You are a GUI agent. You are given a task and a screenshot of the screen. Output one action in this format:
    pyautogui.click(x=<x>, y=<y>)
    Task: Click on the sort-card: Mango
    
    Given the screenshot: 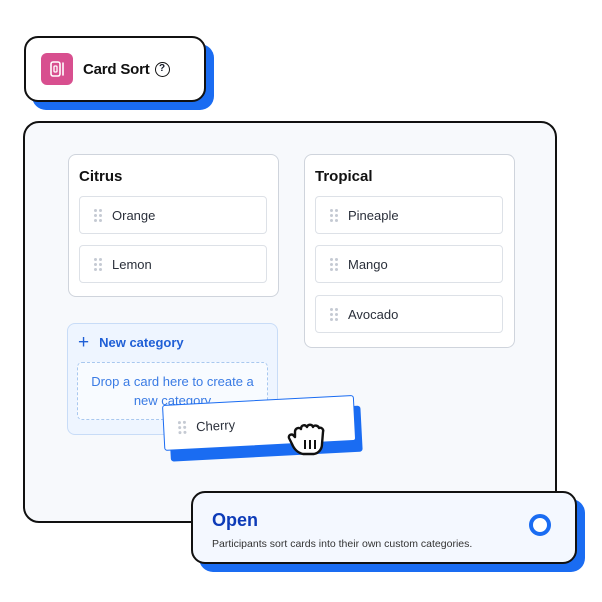 What is the action you would take?
    pyautogui.click(x=409, y=264)
    